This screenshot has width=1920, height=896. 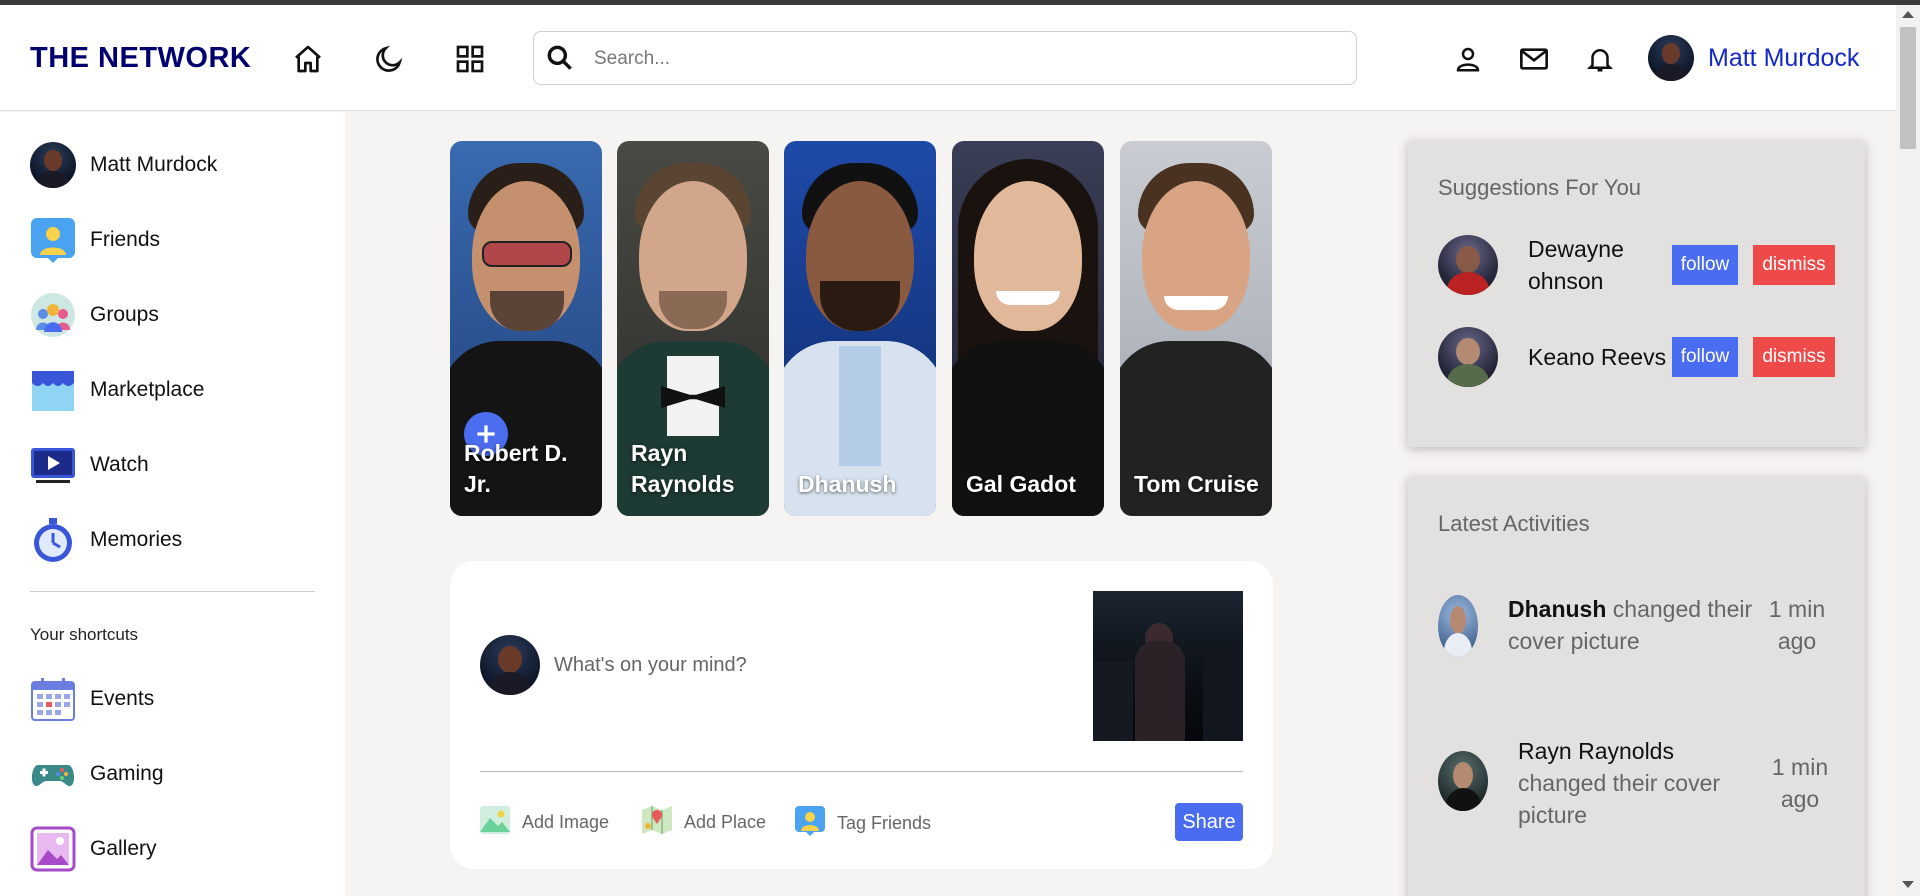 What do you see at coordinates (53, 315) in the screenshot?
I see `groups-icon` at bounding box center [53, 315].